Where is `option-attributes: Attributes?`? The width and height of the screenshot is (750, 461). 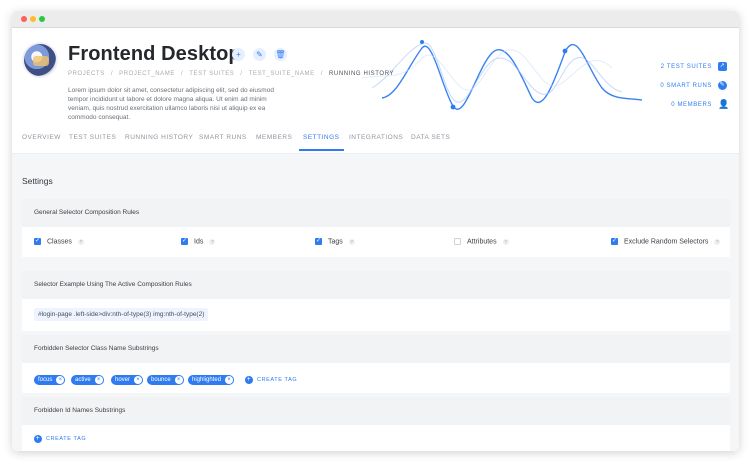 option-attributes: Attributes? is located at coordinates (481, 241).